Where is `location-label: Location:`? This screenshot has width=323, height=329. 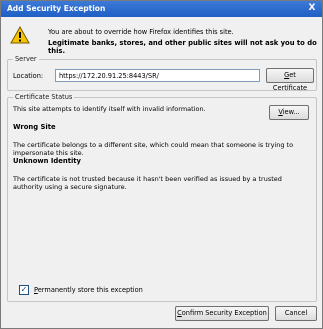 location-label: Location: is located at coordinates (28, 76).